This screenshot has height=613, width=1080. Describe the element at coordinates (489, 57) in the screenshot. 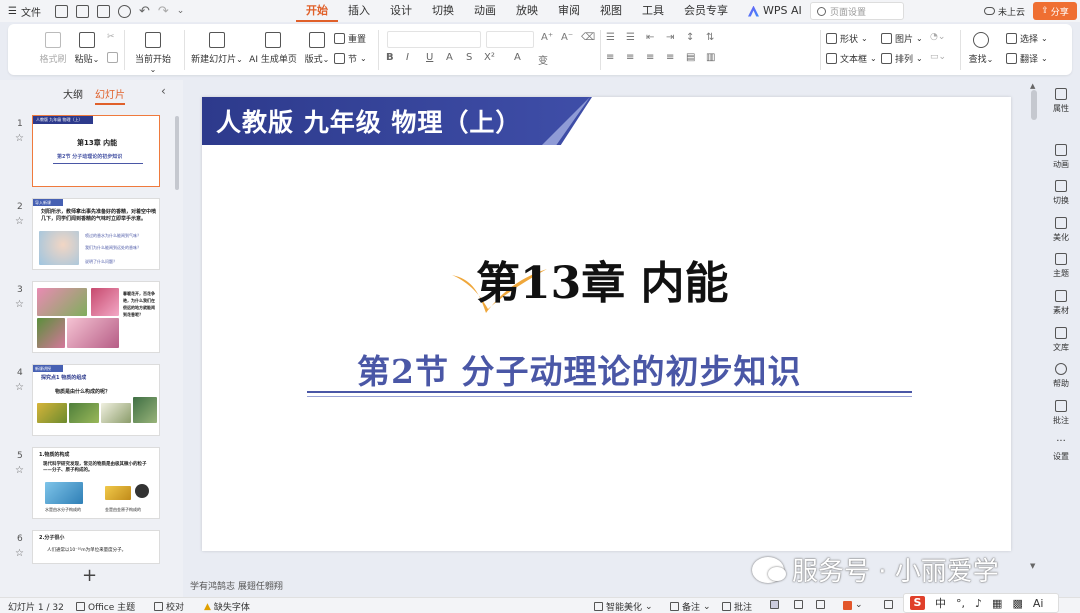

I see `superscript-button: X²` at that location.